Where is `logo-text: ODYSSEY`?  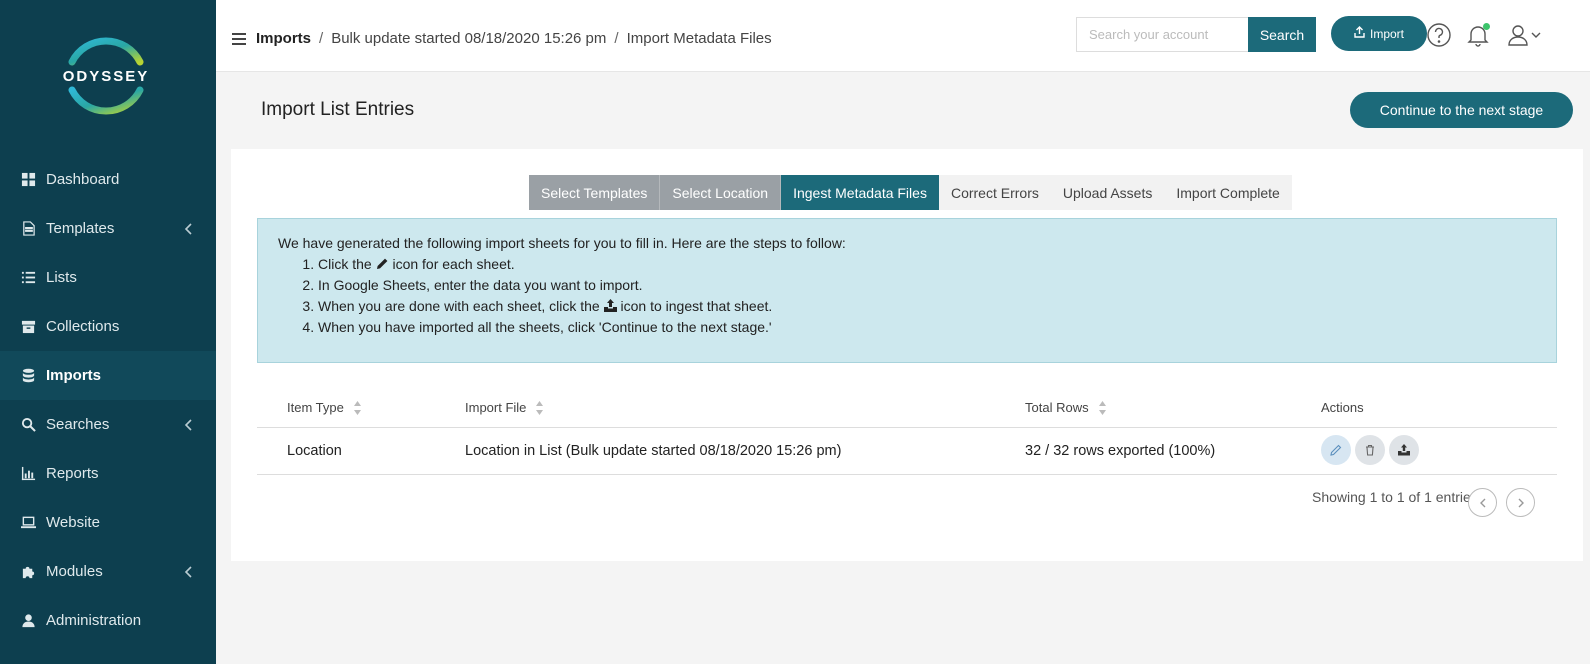
logo-text: ODYSSEY is located at coordinates (106, 76).